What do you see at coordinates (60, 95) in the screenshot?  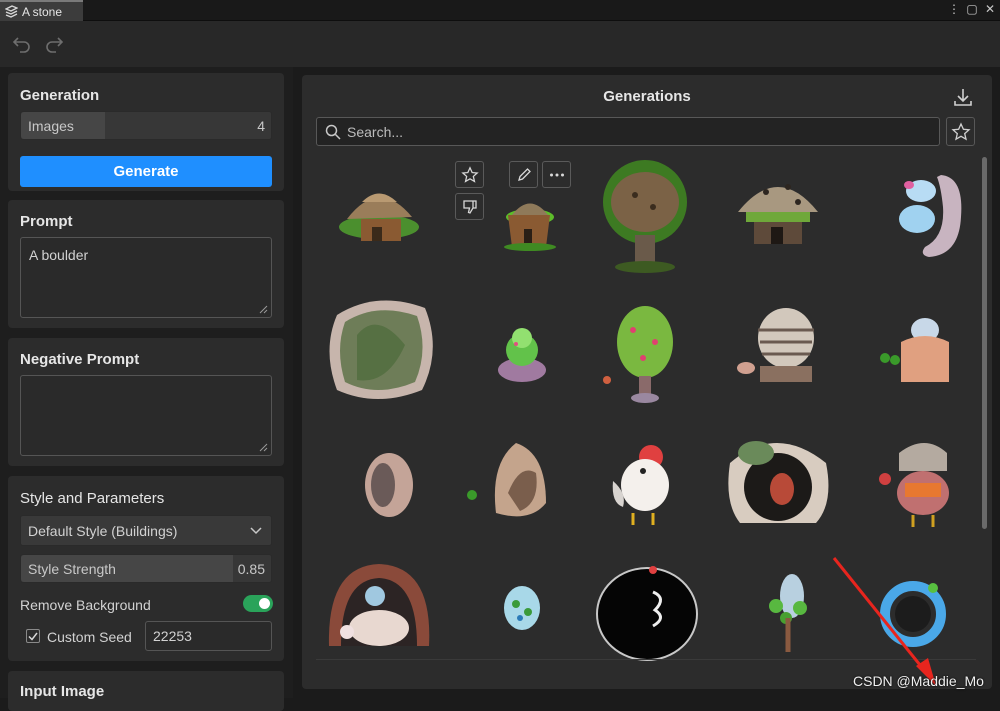 I see `generation-title: Generation` at bounding box center [60, 95].